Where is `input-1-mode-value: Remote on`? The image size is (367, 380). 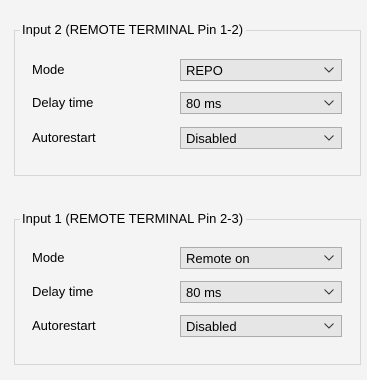 input-1-mode-value: Remote on is located at coordinates (218, 258).